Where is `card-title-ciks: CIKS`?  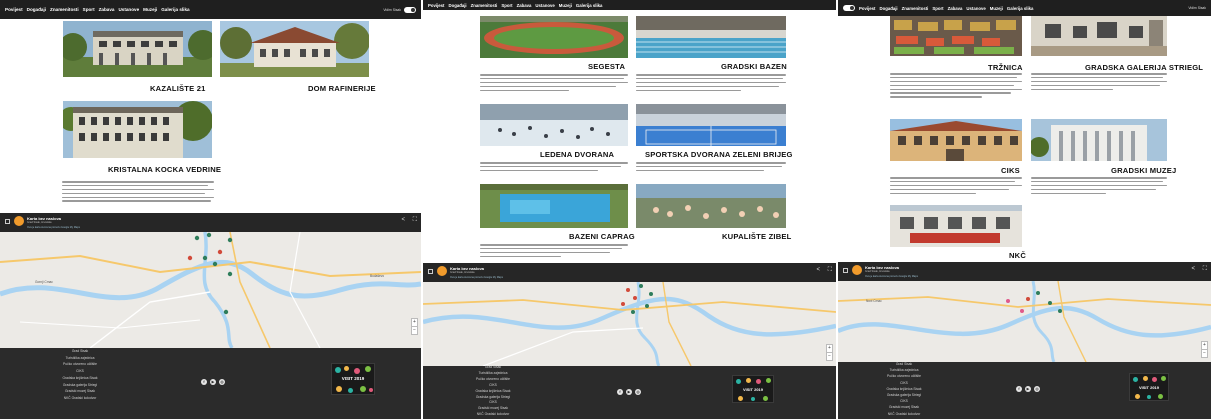 card-title-ciks: CIKS is located at coordinates (1010, 170).